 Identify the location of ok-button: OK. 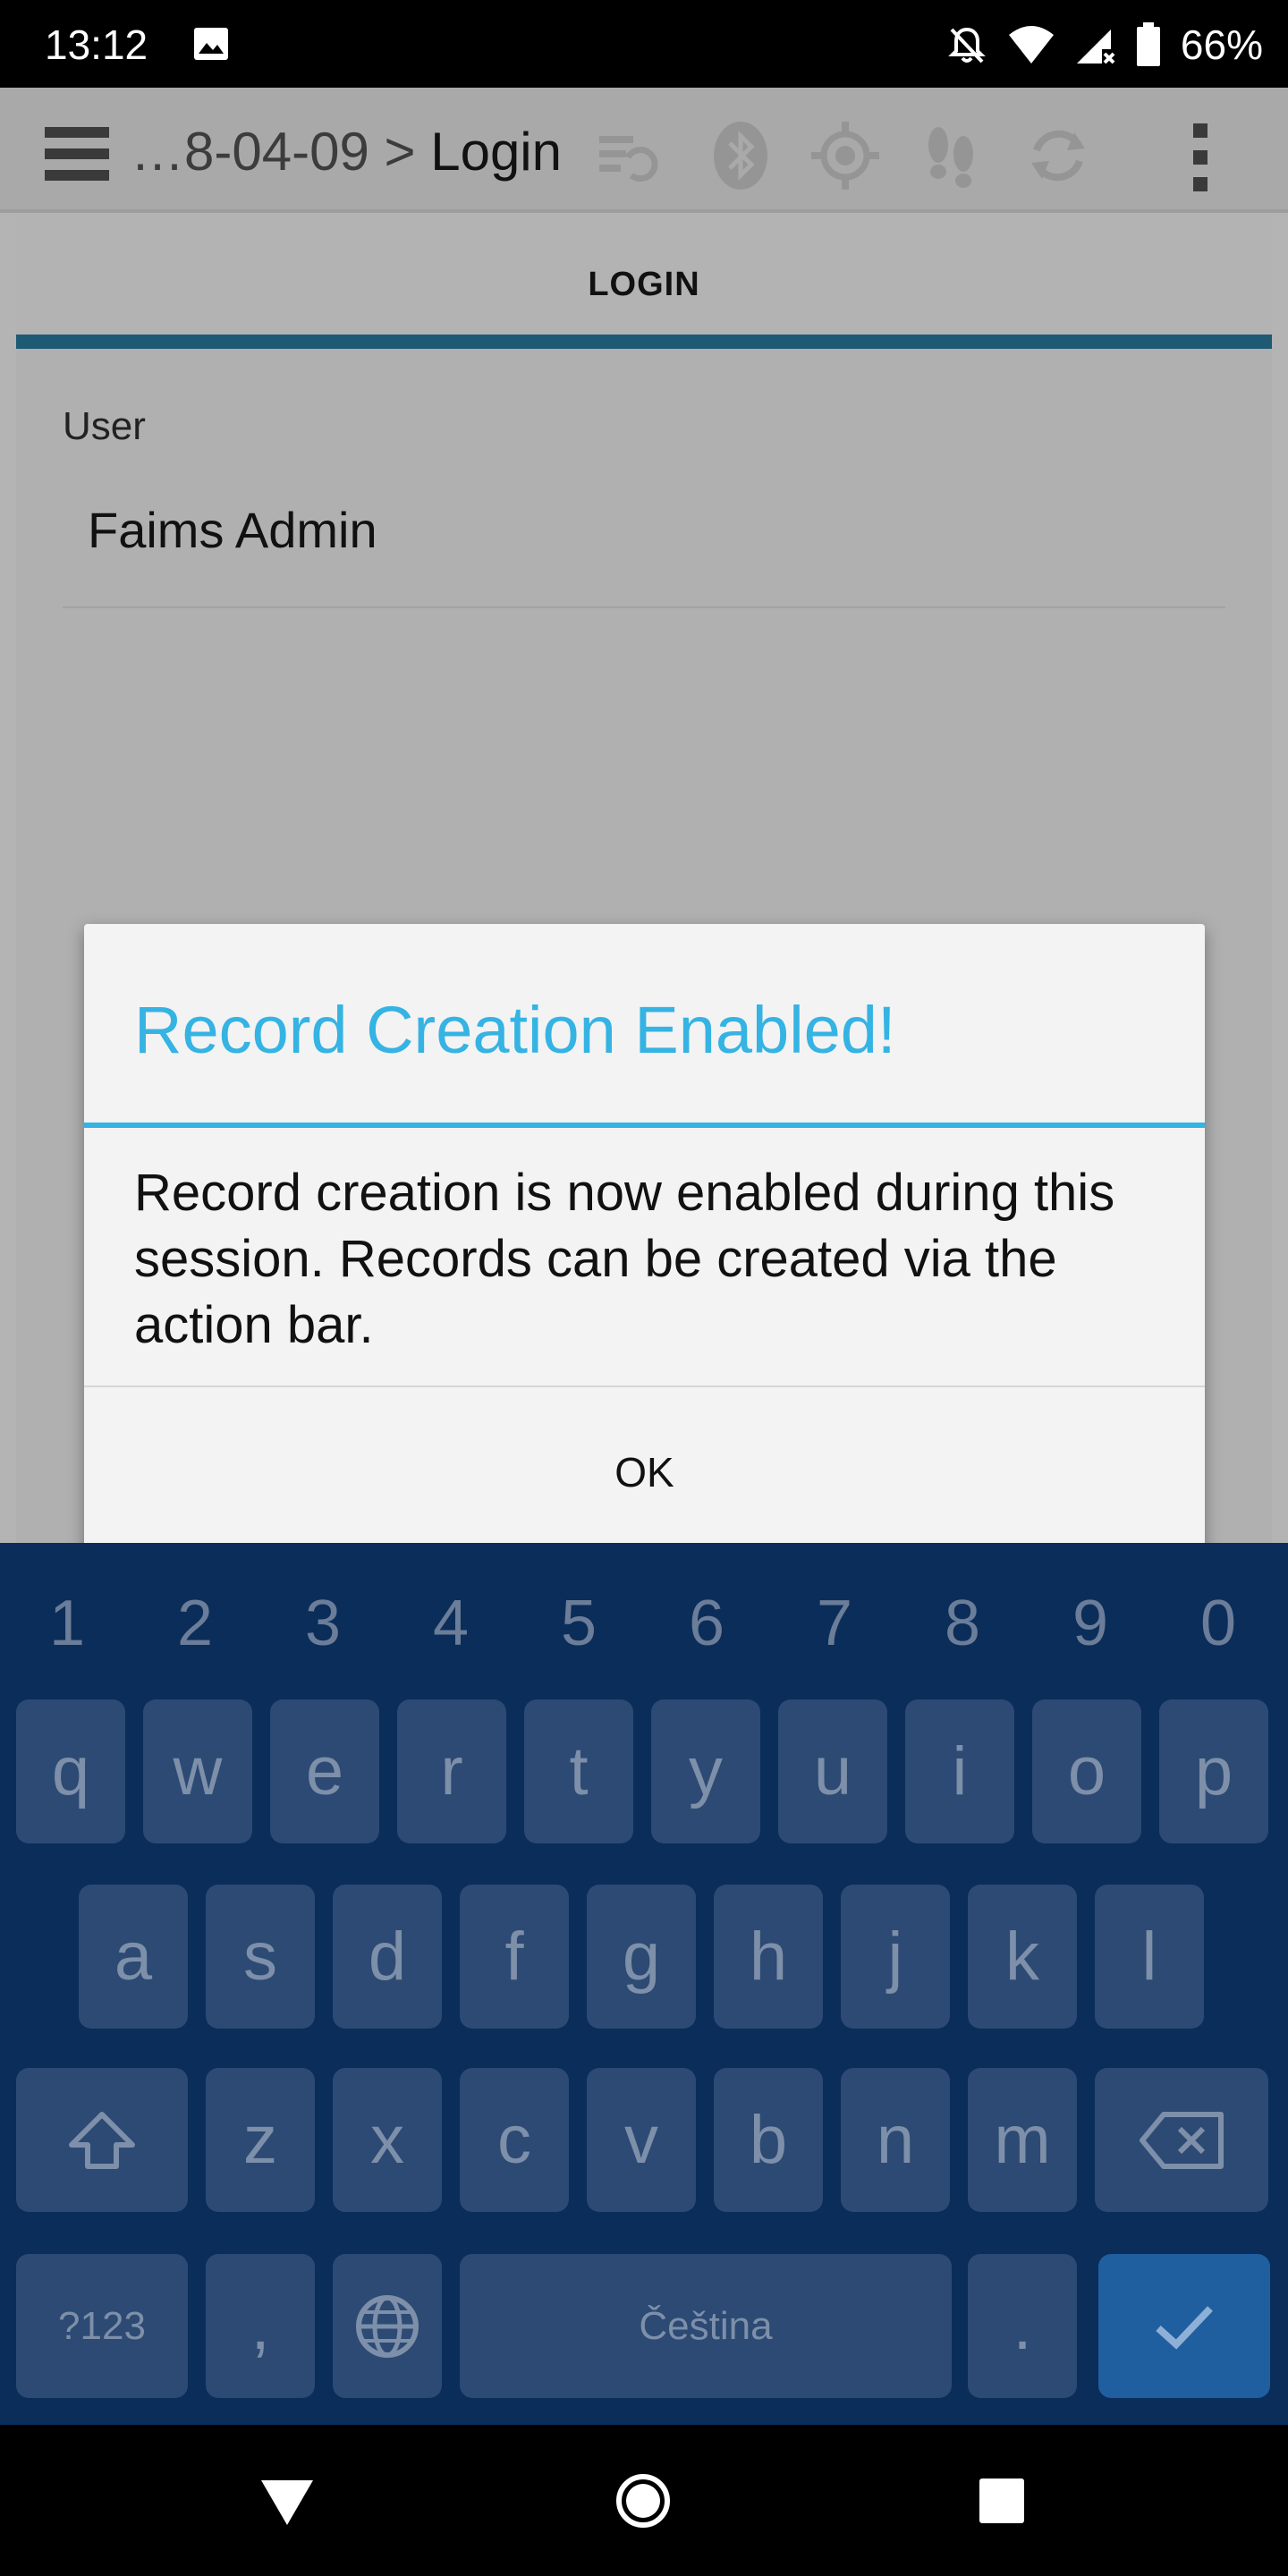
(644, 1471).